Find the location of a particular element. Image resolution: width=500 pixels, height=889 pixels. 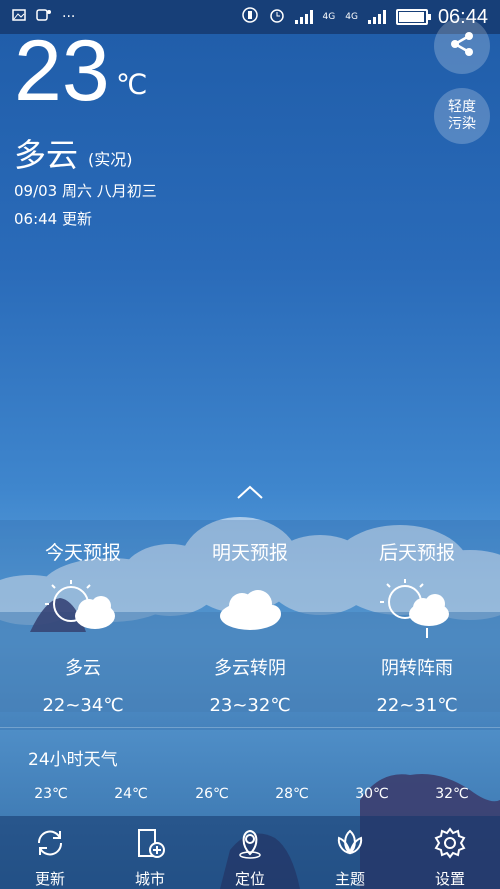

hourly-temps: 23℃ 24℃ 26℃ 28℃ 30℃ 32℃ is located at coordinates (250, 796).